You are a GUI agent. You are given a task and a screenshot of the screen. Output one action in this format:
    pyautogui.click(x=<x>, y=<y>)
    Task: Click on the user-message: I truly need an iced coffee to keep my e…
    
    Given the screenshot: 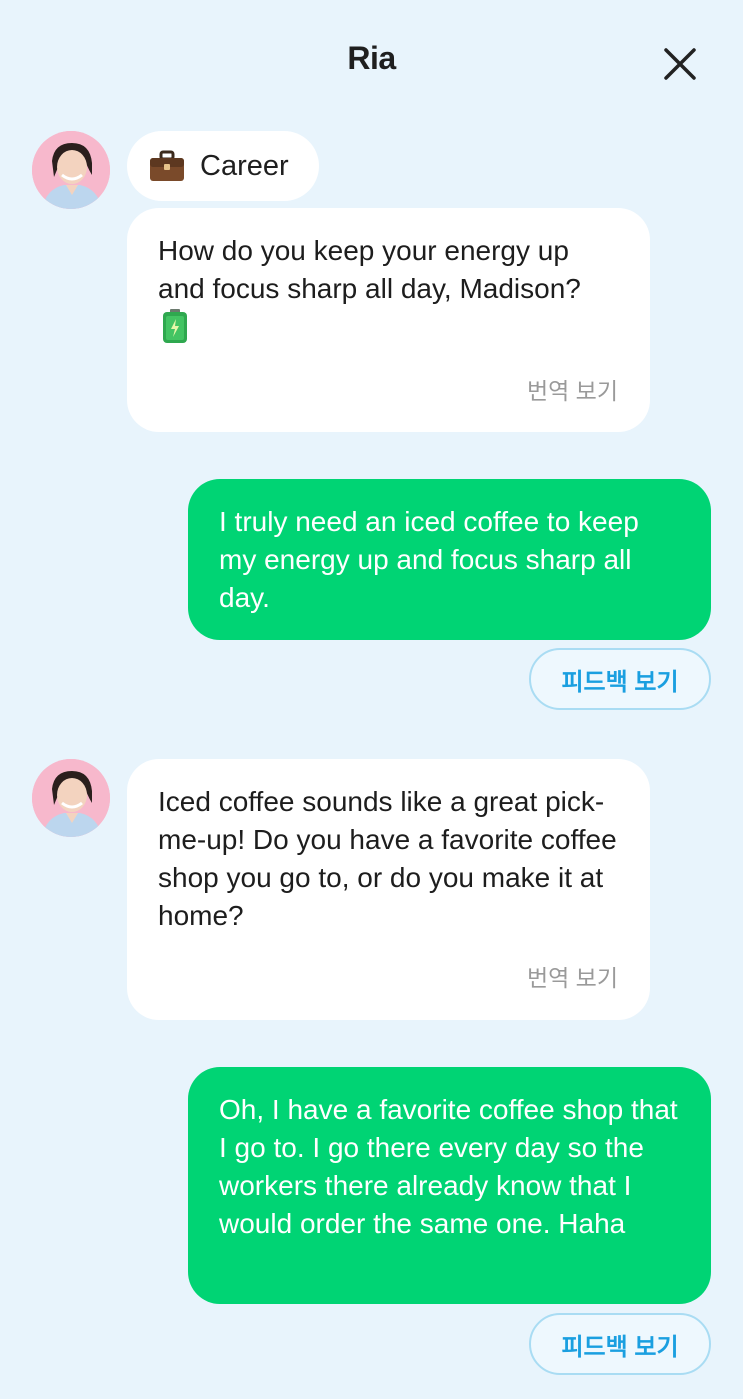 What is the action you would take?
    pyautogui.click(x=449, y=559)
    